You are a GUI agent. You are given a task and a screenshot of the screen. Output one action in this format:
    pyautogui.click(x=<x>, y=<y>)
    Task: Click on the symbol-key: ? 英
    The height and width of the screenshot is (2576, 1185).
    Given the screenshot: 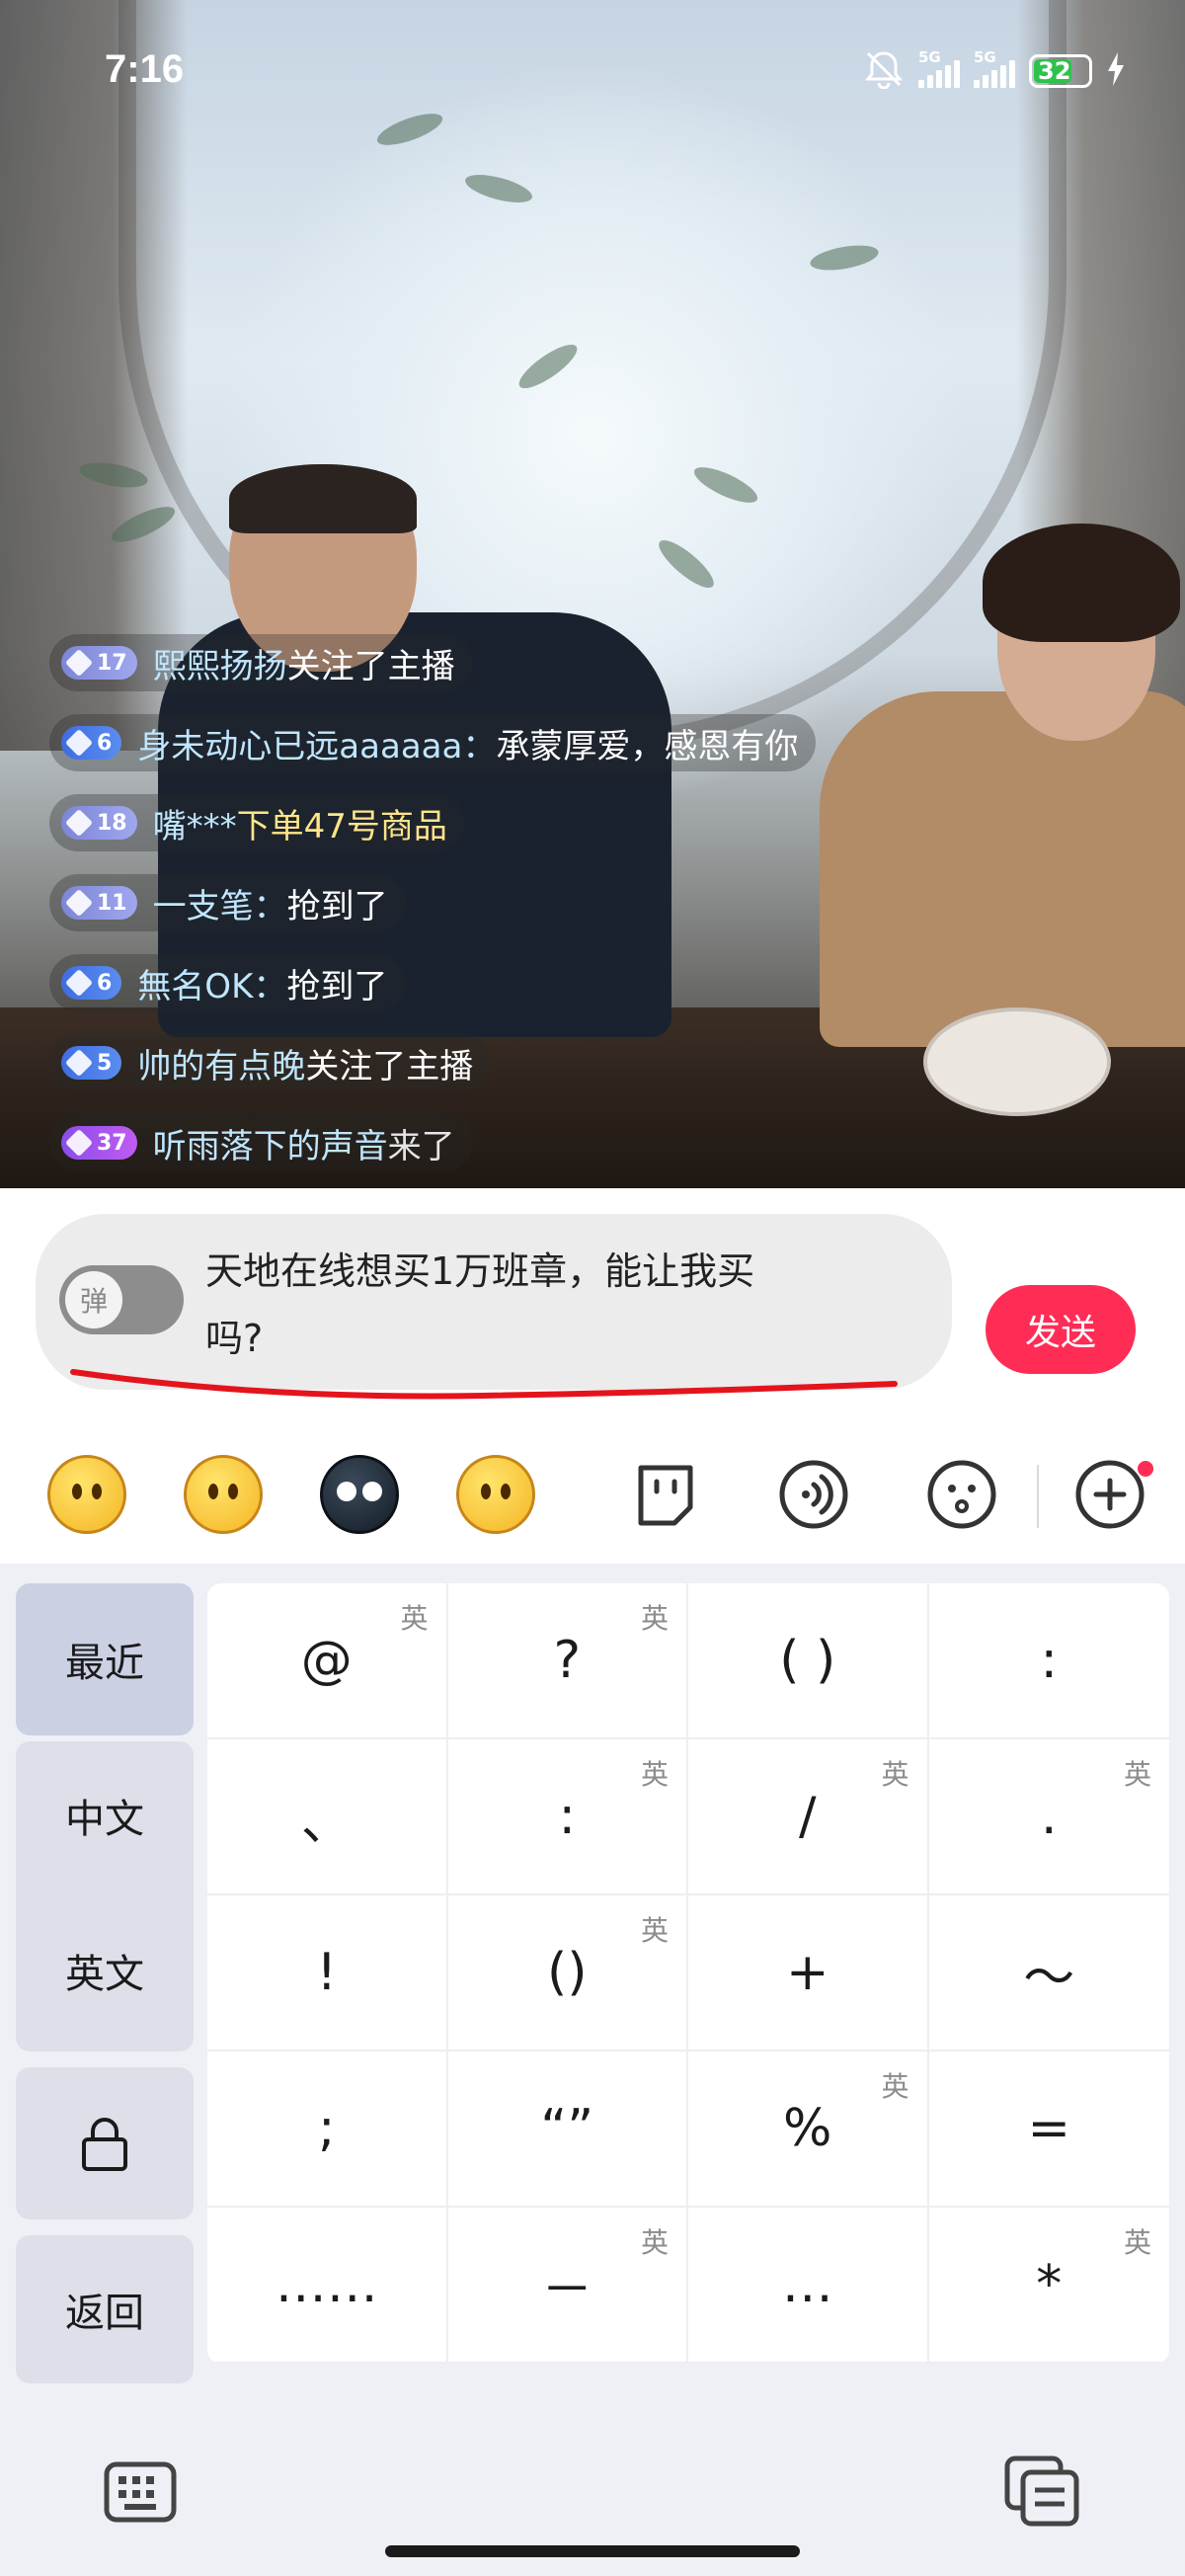 What is the action you would take?
    pyautogui.click(x=567, y=1661)
    